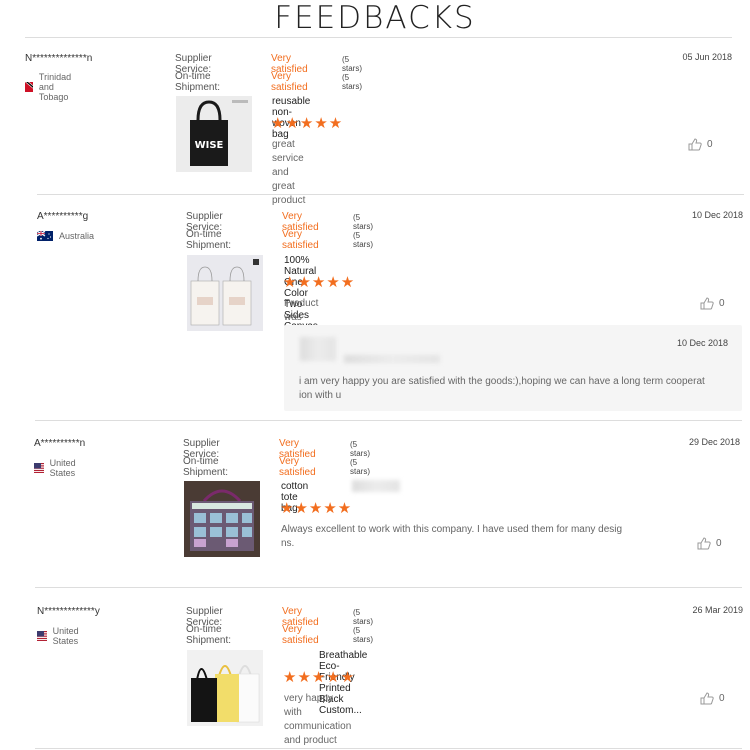  I want to click on page-title: FEEDBACKS, so click(375, 18).